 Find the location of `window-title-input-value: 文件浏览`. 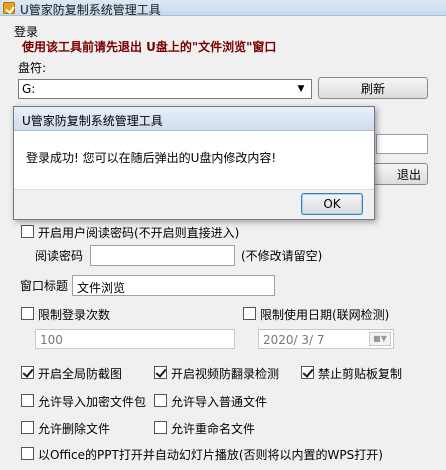

window-title-input-value: 文件浏览 is located at coordinates (101, 288).